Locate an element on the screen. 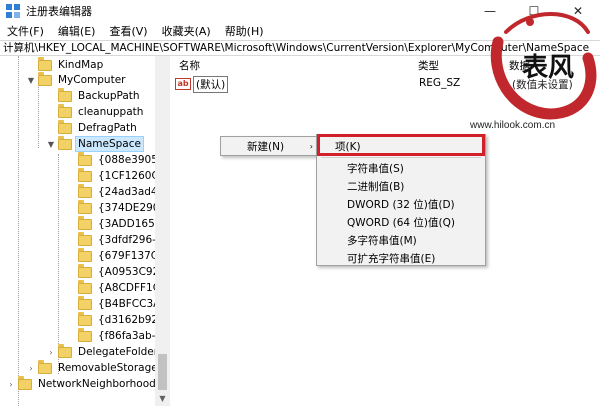  menu-item-label: 多字符串值(M) is located at coordinates (382, 240).